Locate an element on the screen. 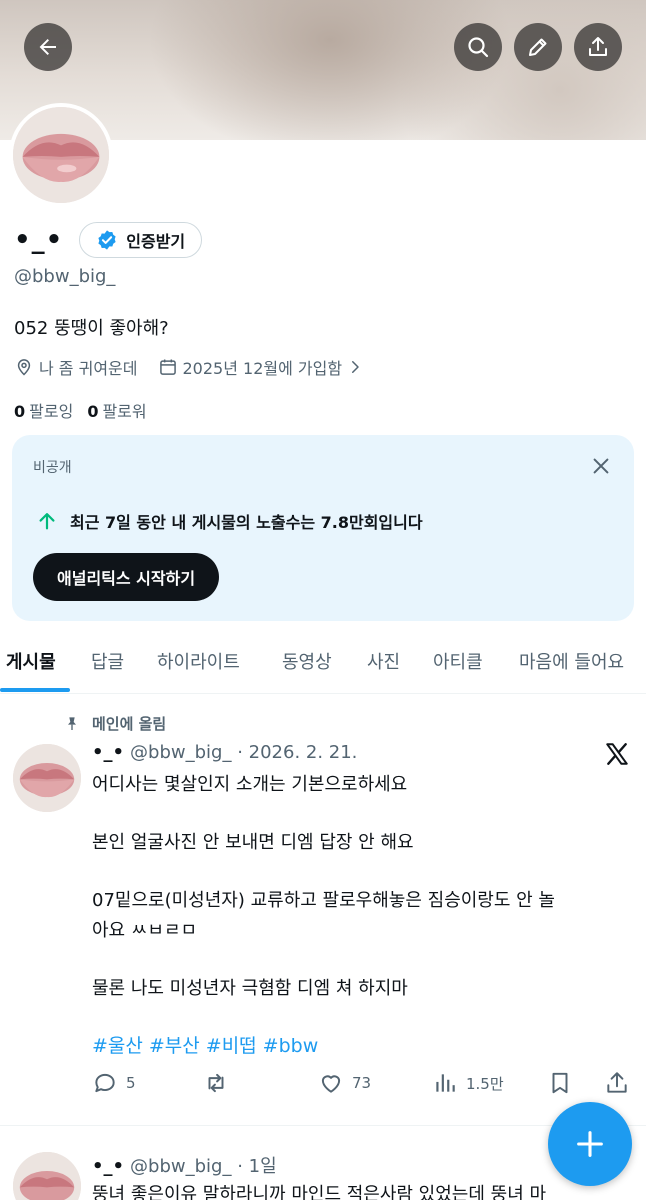  reply-button: 5 is located at coordinates (114, 1083).